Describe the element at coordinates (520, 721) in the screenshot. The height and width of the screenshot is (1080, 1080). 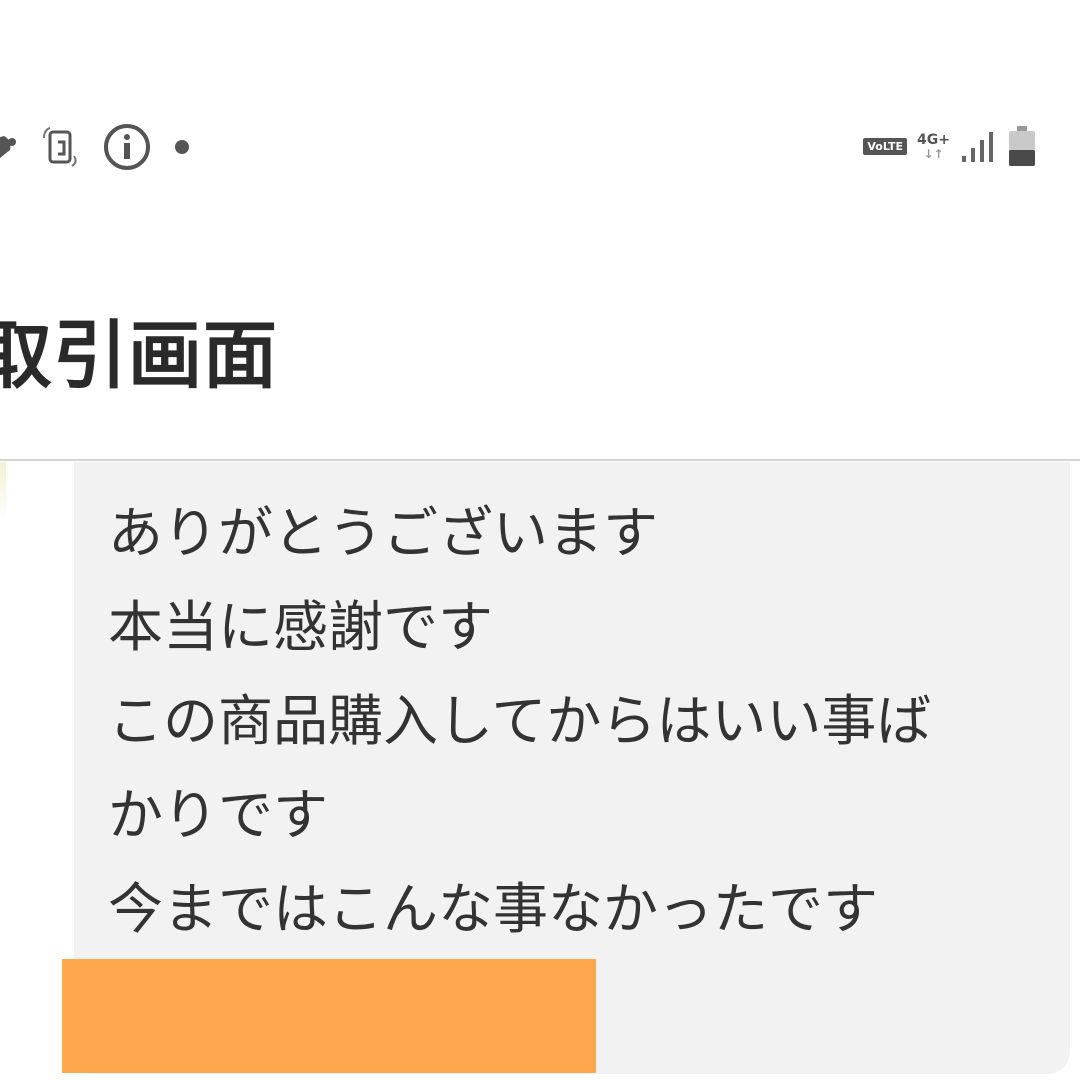
I see `message-line: この商品購入してからはいい事ば` at that location.